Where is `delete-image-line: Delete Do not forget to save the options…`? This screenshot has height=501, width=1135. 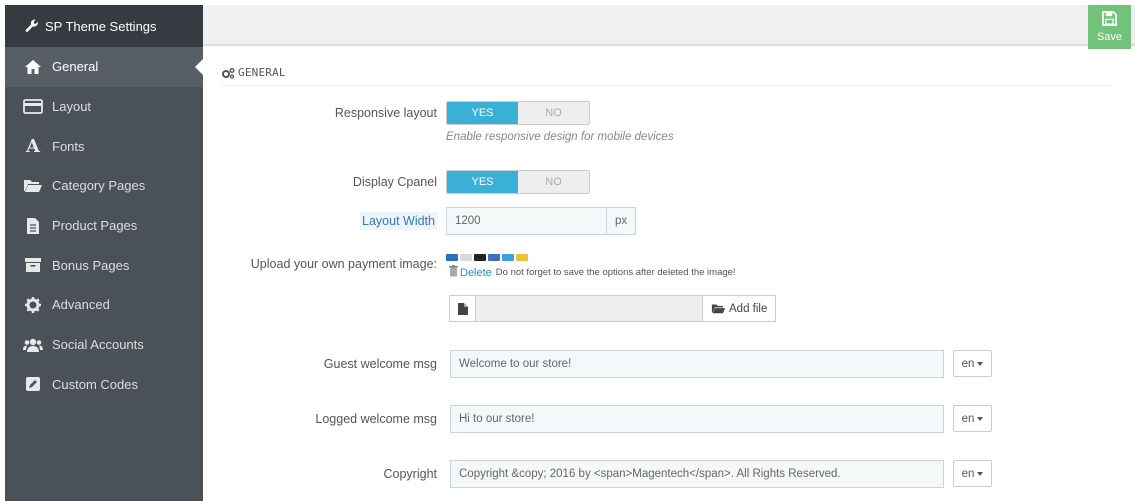
delete-image-line: Delete Do not forget to save the options… is located at coordinates (592, 272).